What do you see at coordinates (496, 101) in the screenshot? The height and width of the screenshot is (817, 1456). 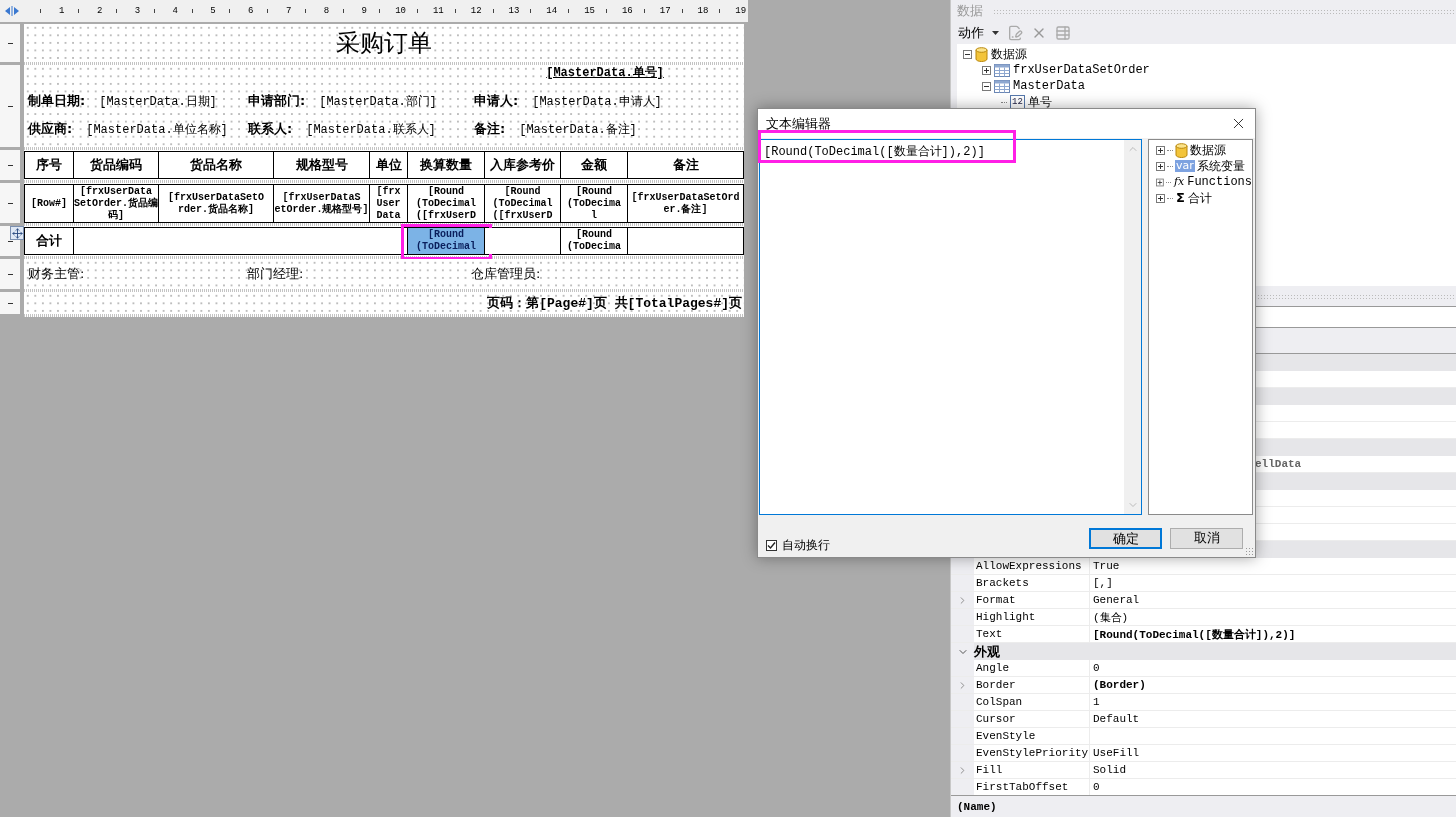 I see `field-label: 申请人:` at bounding box center [496, 101].